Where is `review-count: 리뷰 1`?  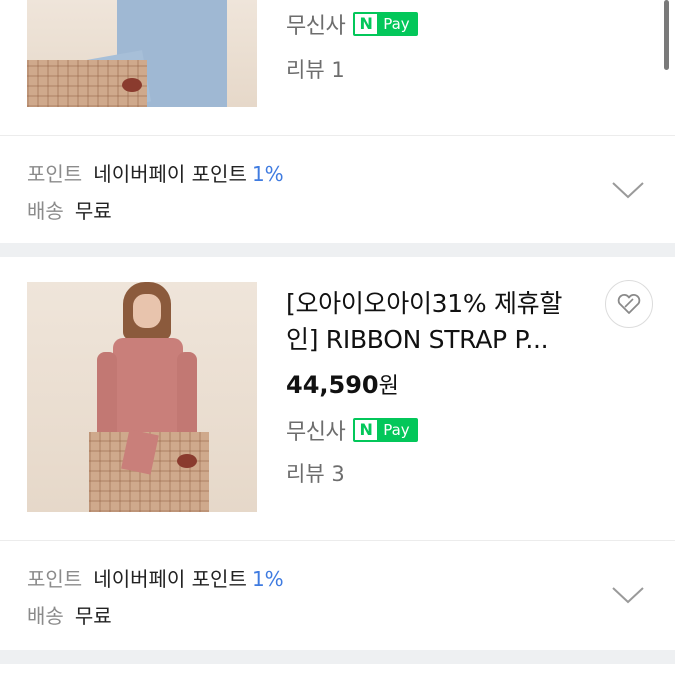 review-count: 리뷰 1 is located at coordinates (315, 69).